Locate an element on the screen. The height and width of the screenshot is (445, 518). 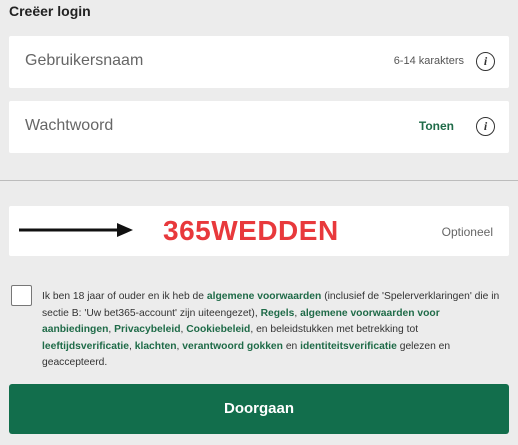
username-placeholder: Gebruikersnaam is located at coordinates (84, 60).